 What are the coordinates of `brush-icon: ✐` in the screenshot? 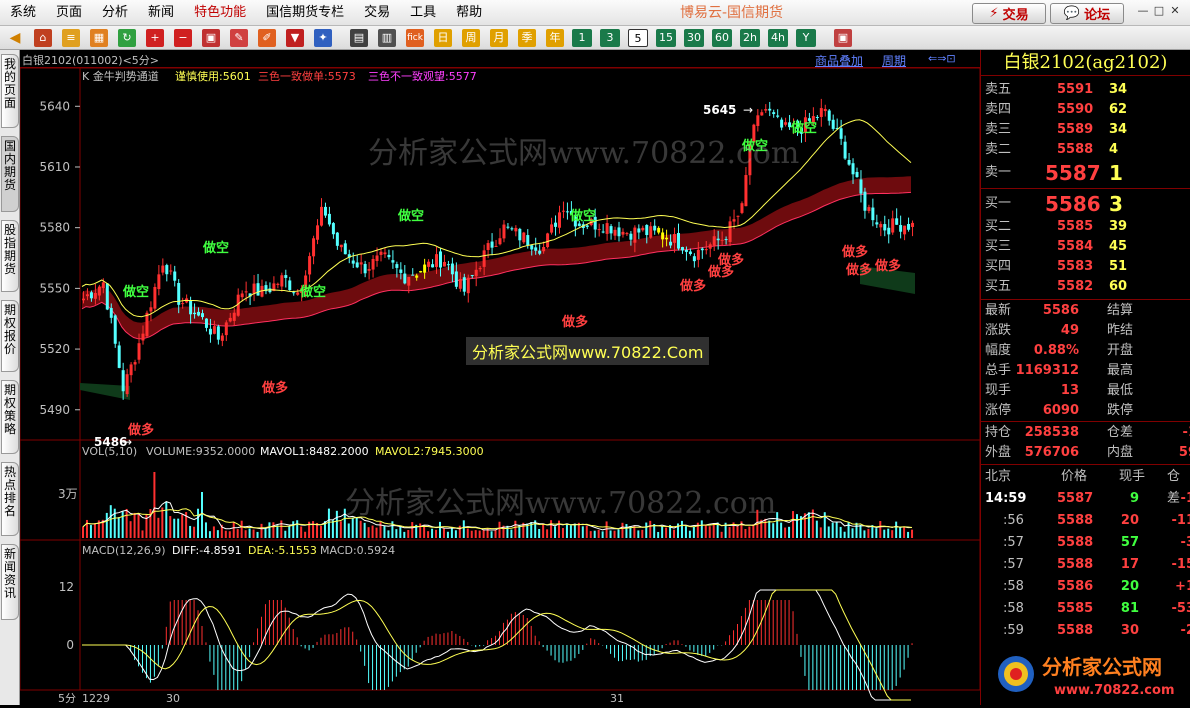 It's located at (267, 38).